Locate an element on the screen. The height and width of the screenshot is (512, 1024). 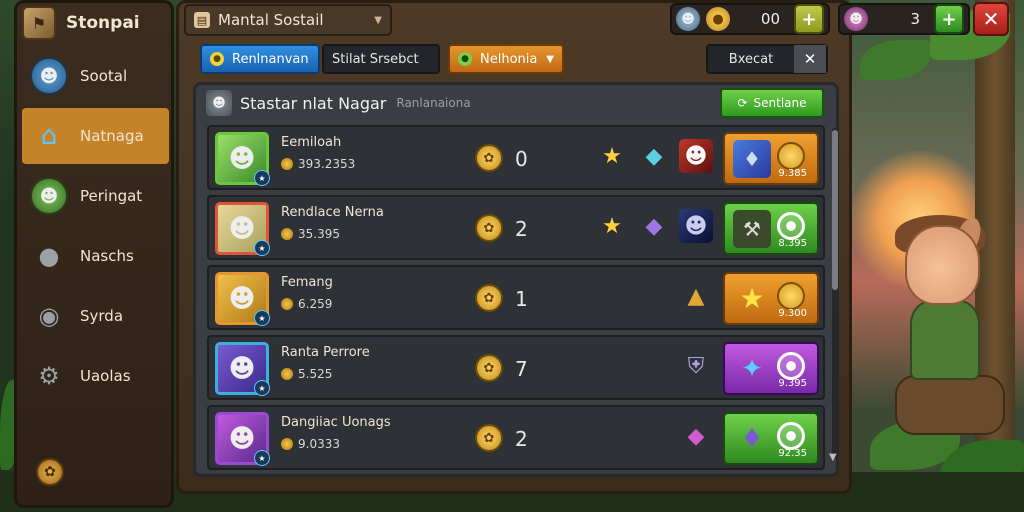
sidebar-item-natnaga: ⌂ Natnaga is located at coordinates (95, 136).